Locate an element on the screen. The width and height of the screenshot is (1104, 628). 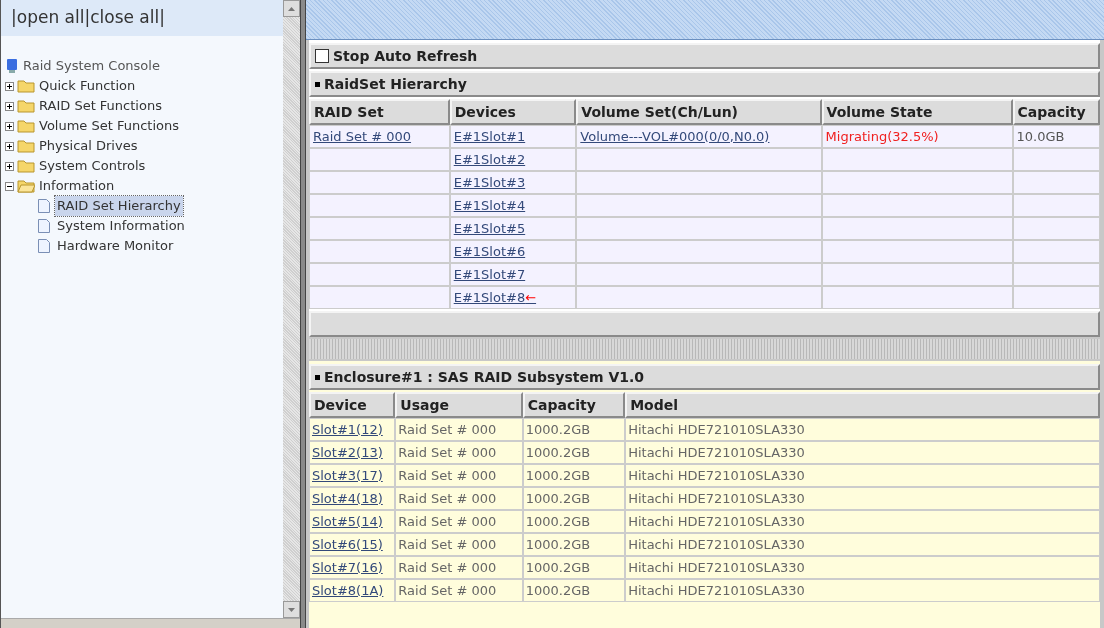
tree-root: Raid System Console is located at coordinates (91, 66).